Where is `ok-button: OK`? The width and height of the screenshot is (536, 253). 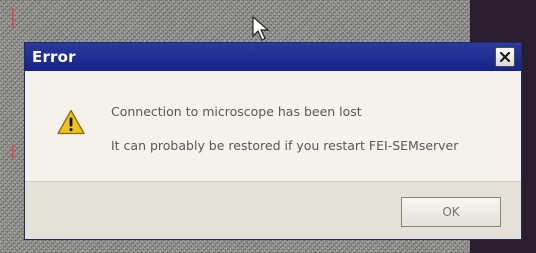
ok-button: OK is located at coordinates (451, 212).